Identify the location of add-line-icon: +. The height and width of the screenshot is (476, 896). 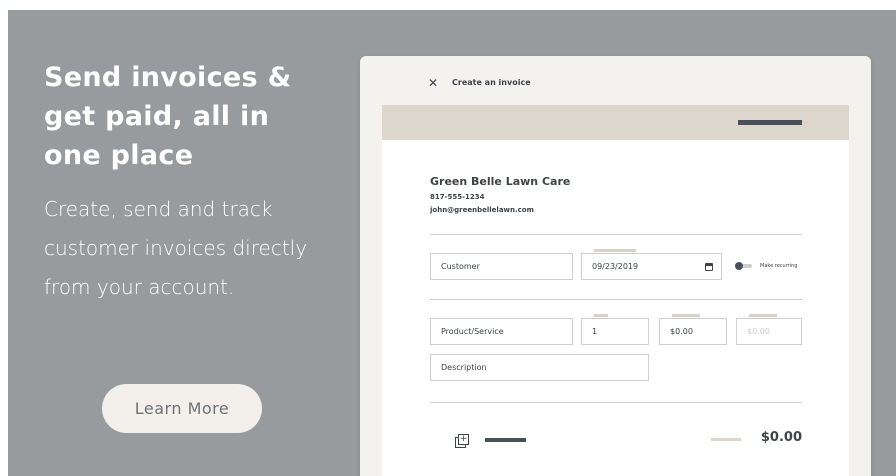
(462, 441).